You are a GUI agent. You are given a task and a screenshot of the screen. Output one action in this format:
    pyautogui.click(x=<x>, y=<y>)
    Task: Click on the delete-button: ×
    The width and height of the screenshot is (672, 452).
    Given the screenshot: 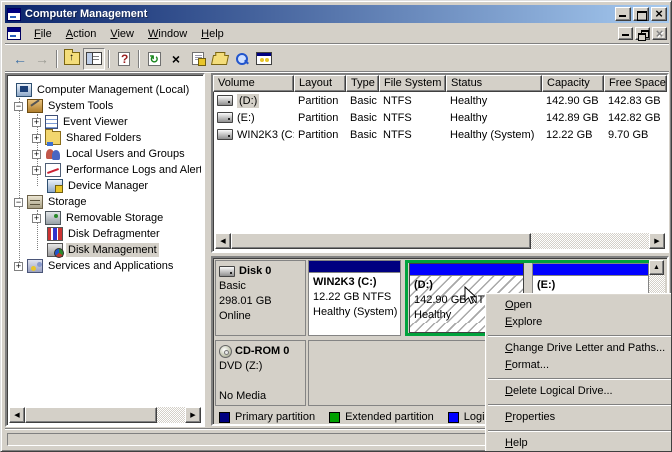 What is the action you would take?
    pyautogui.click(x=176, y=59)
    